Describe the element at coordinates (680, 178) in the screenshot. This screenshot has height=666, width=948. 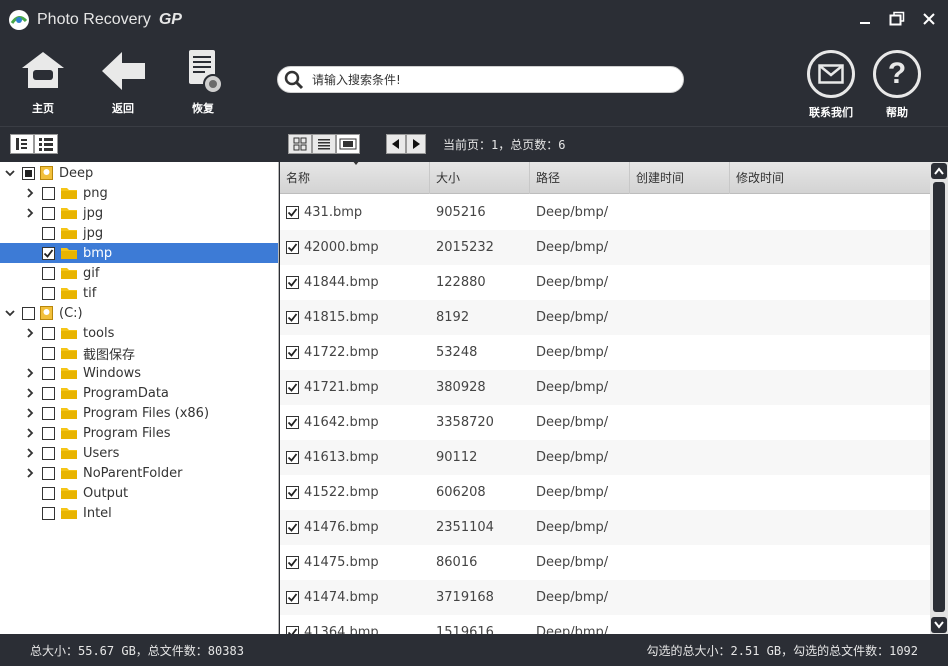
I see `column-created-header: 创建时间` at that location.